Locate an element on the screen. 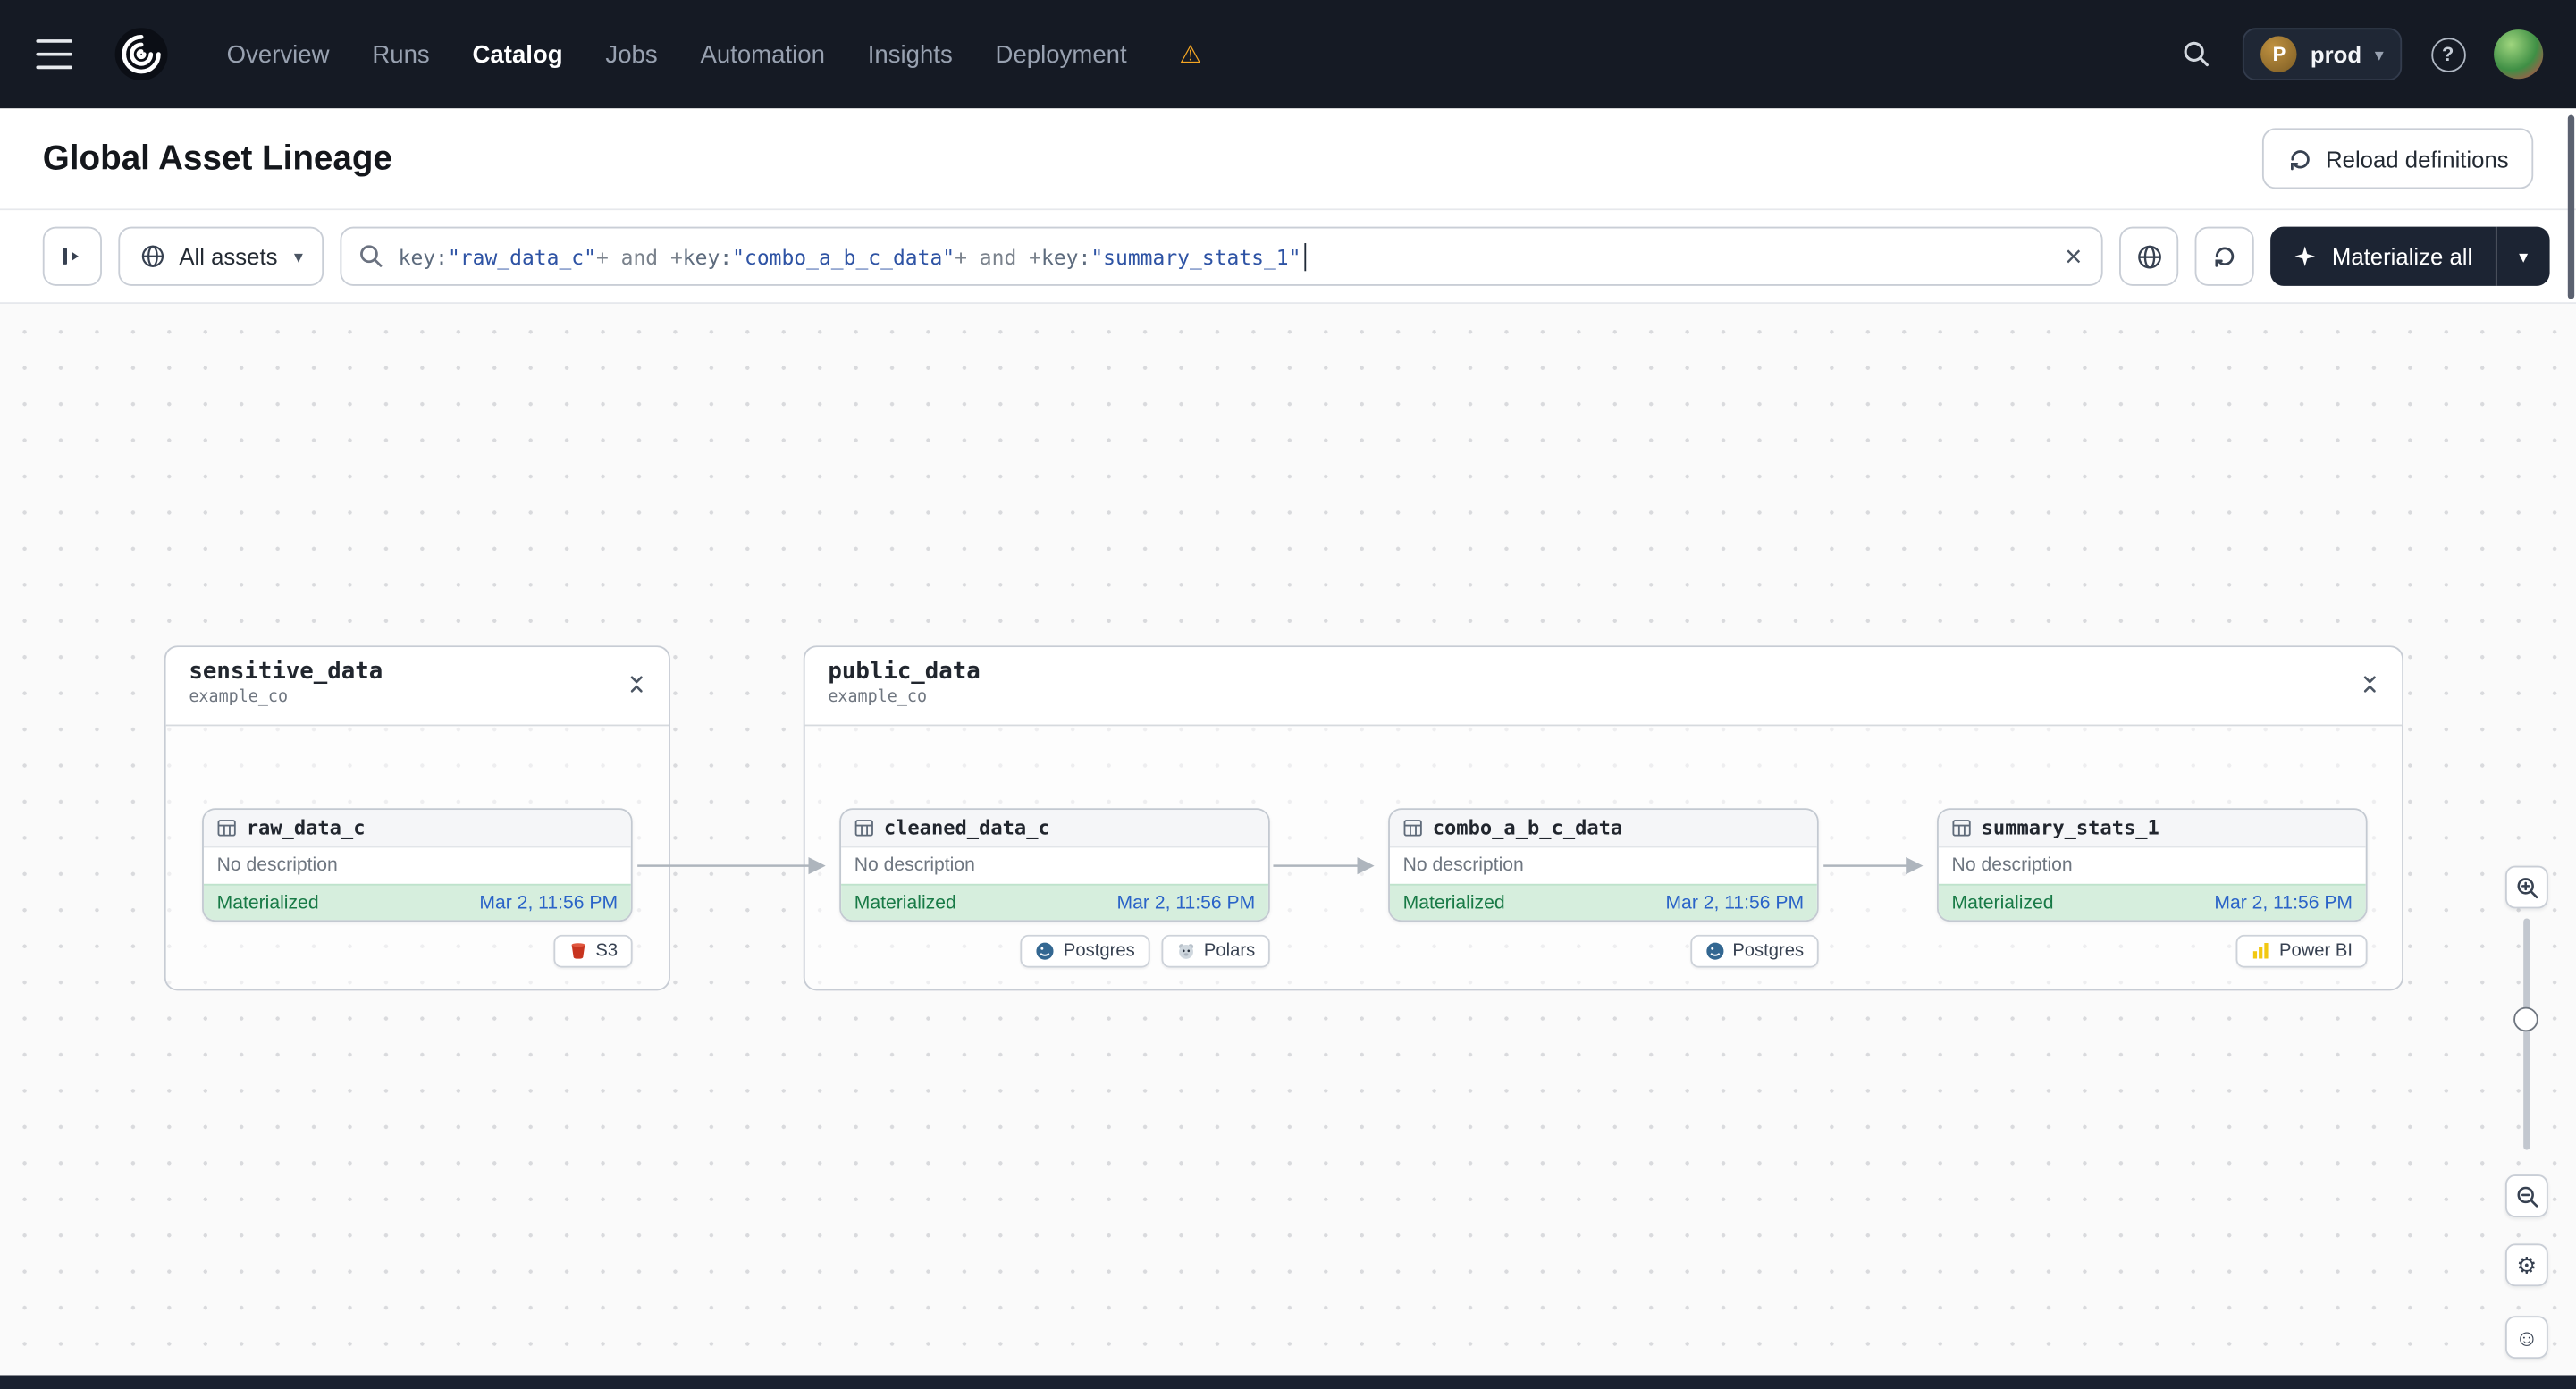 This screenshot has width=2576, height=1389. graph-settings-button: ⚙ is located at coordinates (2526, 1265).